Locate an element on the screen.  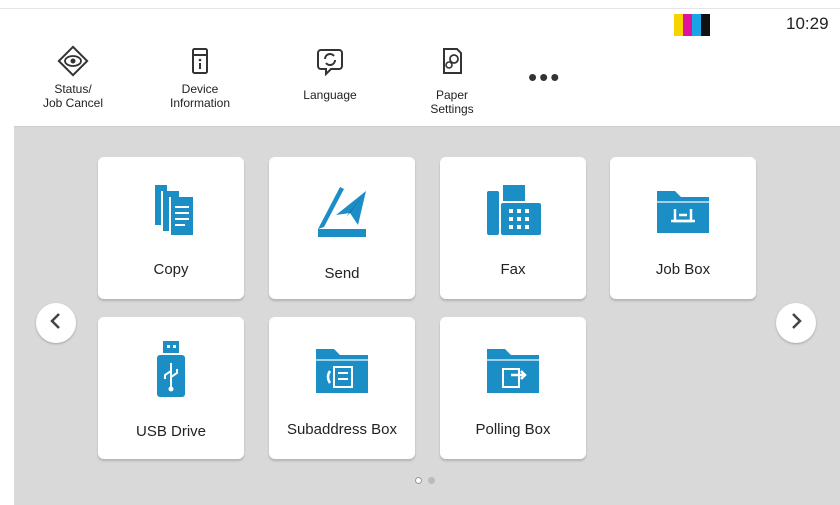
language-button: Language is located at coordinates (330, 73).